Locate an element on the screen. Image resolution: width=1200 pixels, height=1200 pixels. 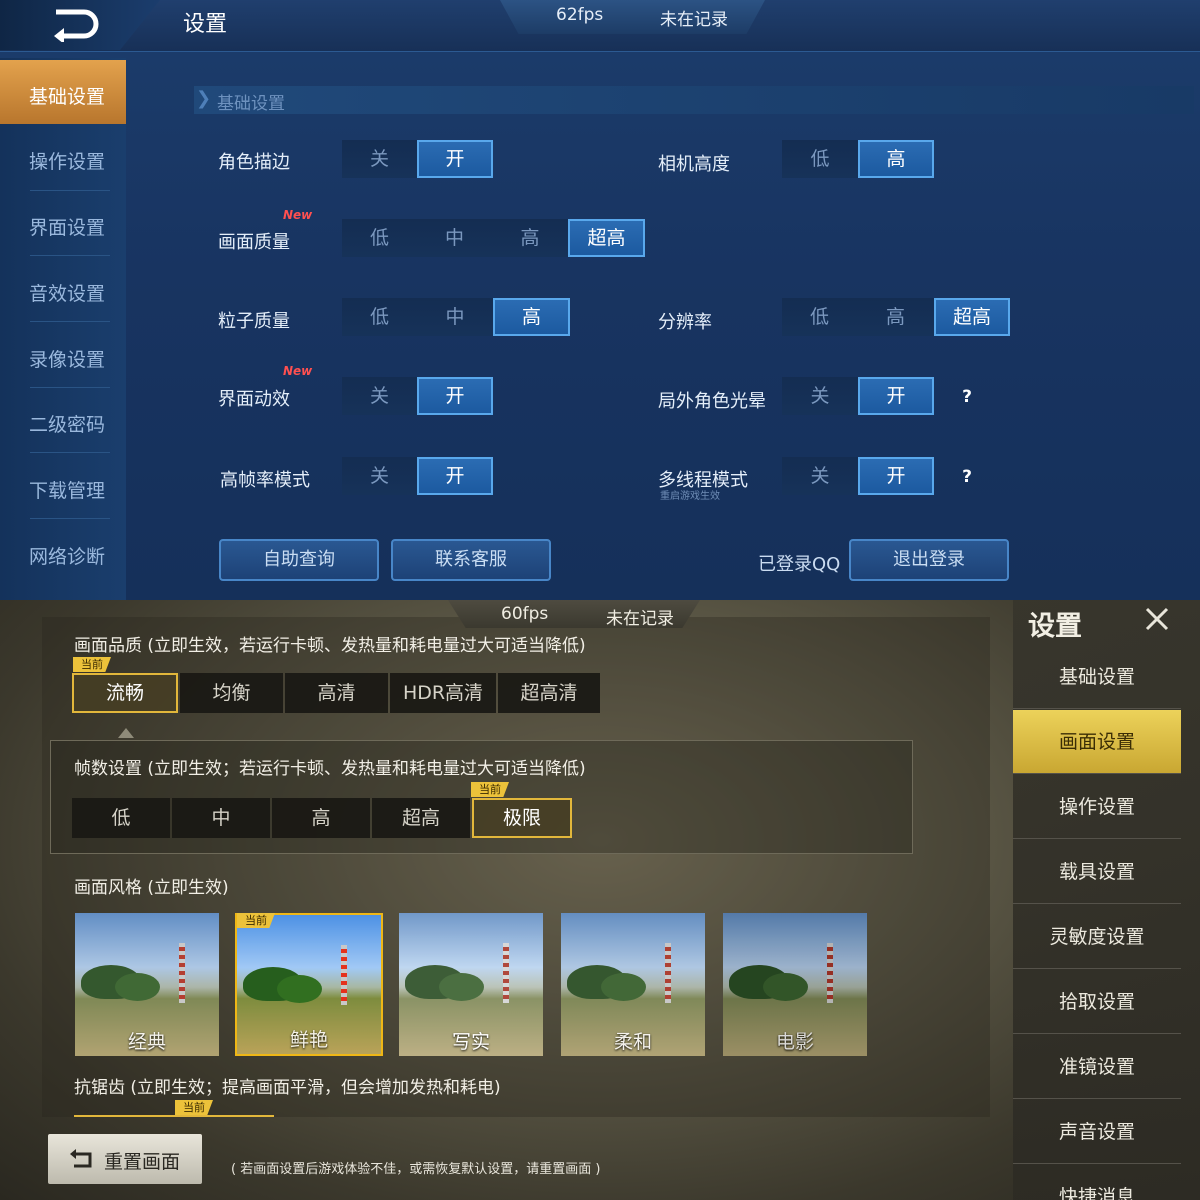
sidebar-item-replay: 录像设置 is located at coordinates (63, 355).